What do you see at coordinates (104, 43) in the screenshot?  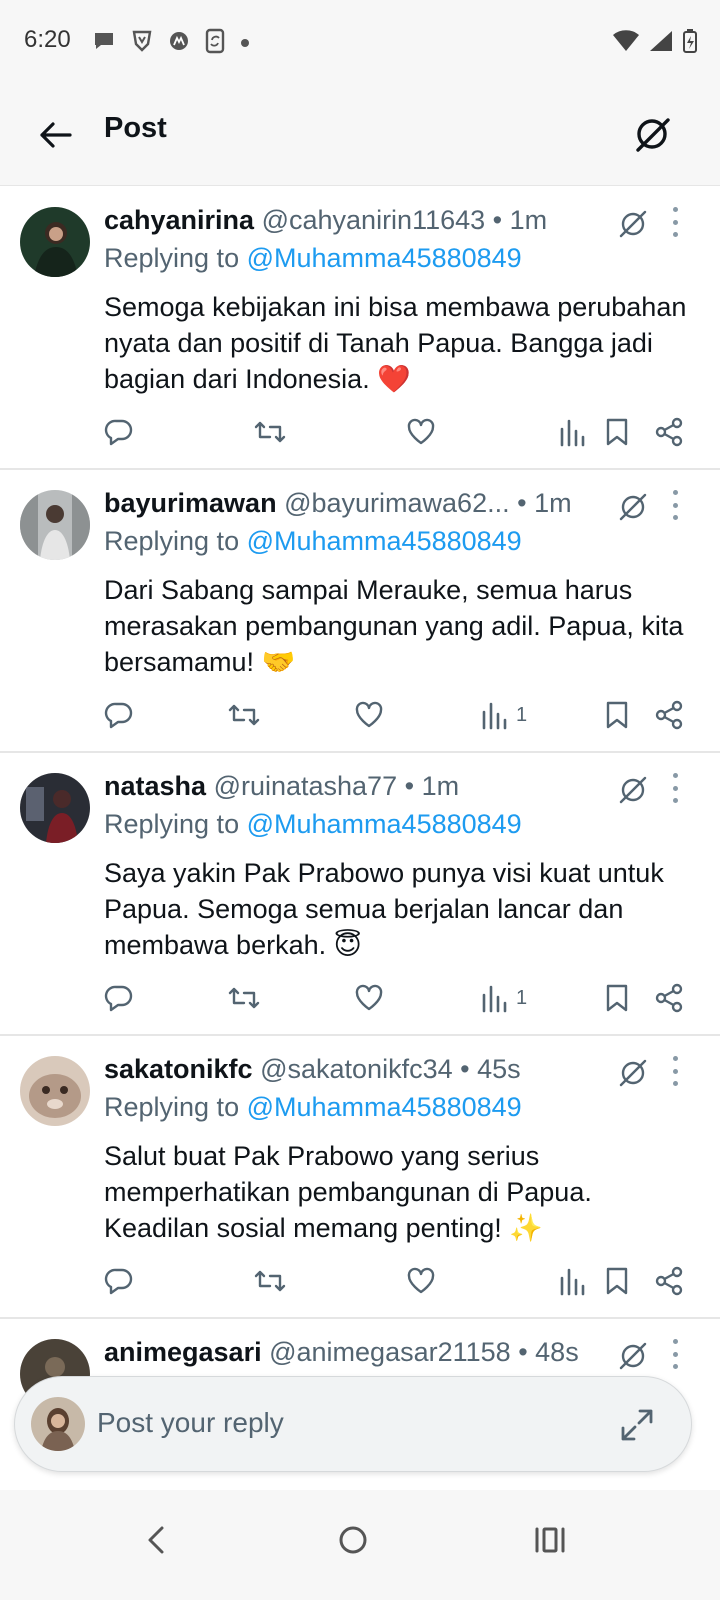 I see `chat-notification-icon` at bounding box center [104, 43].